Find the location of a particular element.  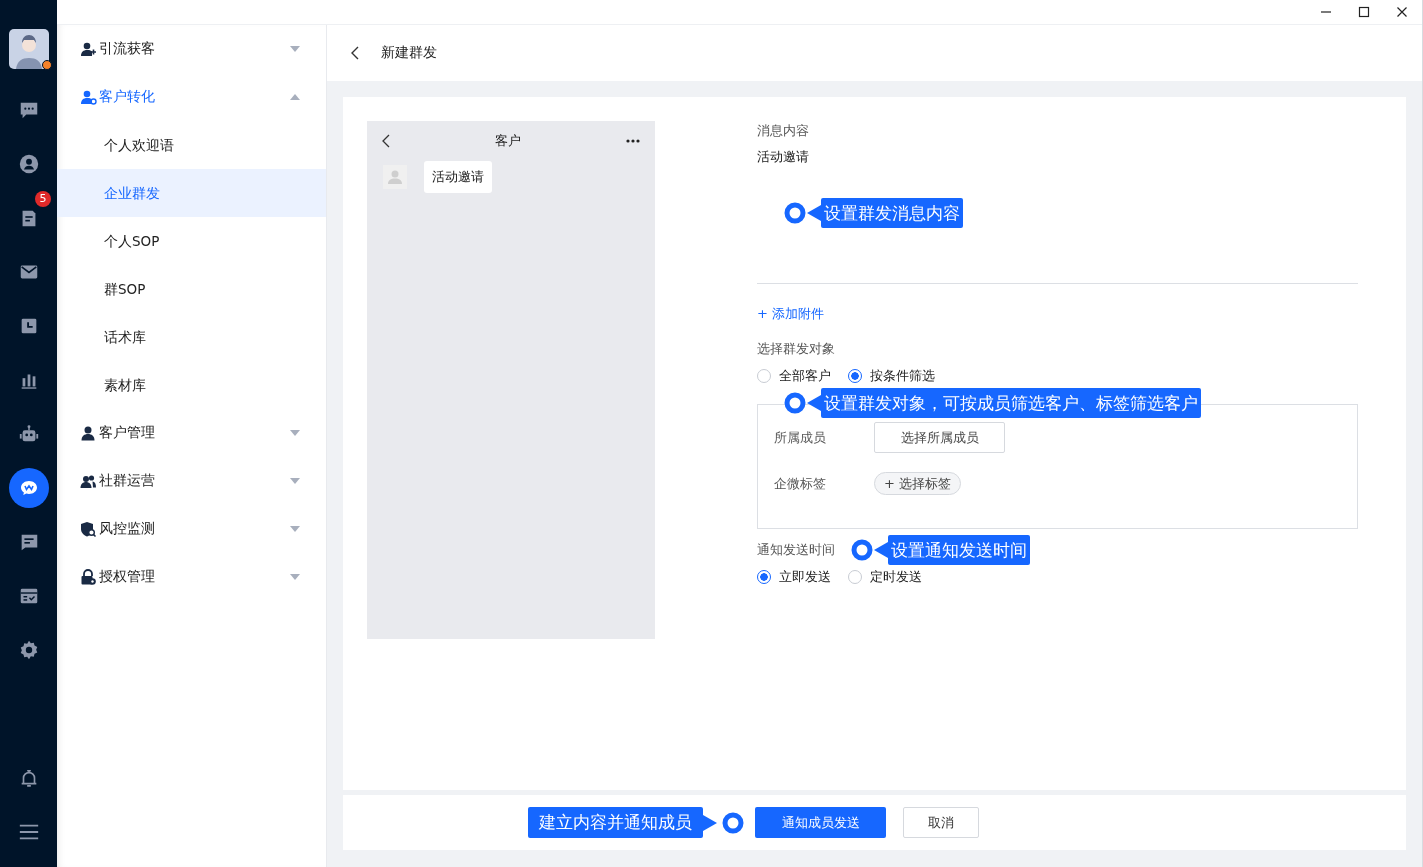

select-tag-button: + 选择标签 is located at coordinates (918, 483).